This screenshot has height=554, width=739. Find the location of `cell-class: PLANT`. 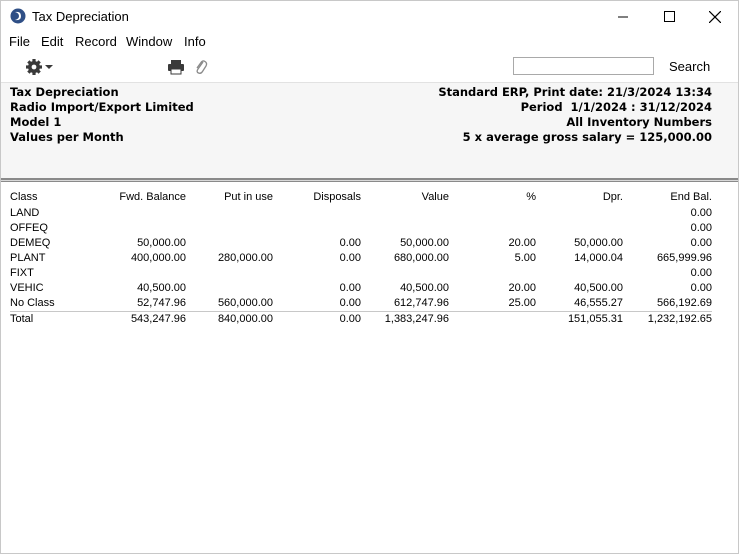

cell-class: PLANT is located at coordinates (28, 258).